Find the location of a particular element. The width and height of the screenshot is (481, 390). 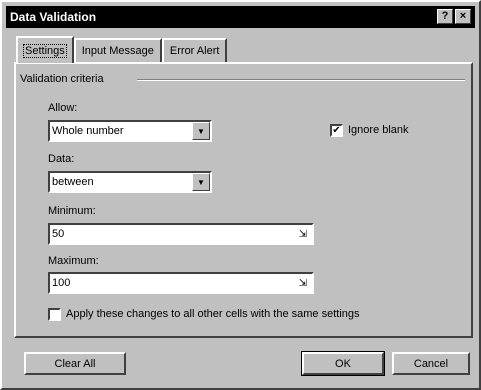

validation-criteria-label: Validation criteria is located at coordinates (62, 79).